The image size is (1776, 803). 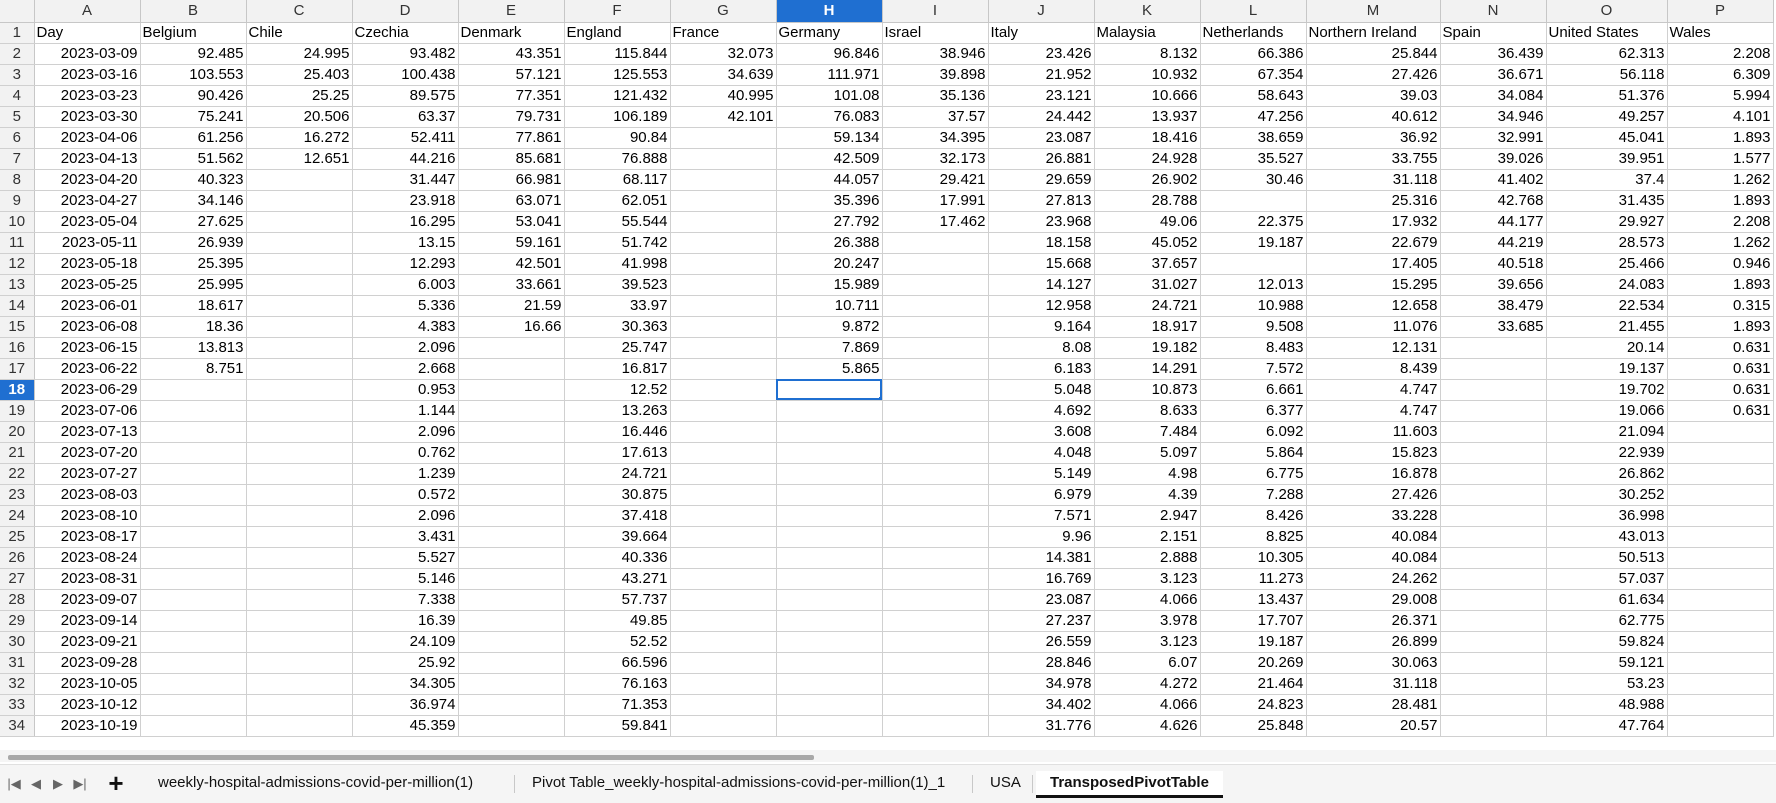 I want to click on row-header: 8, so click(x=17, y=180).